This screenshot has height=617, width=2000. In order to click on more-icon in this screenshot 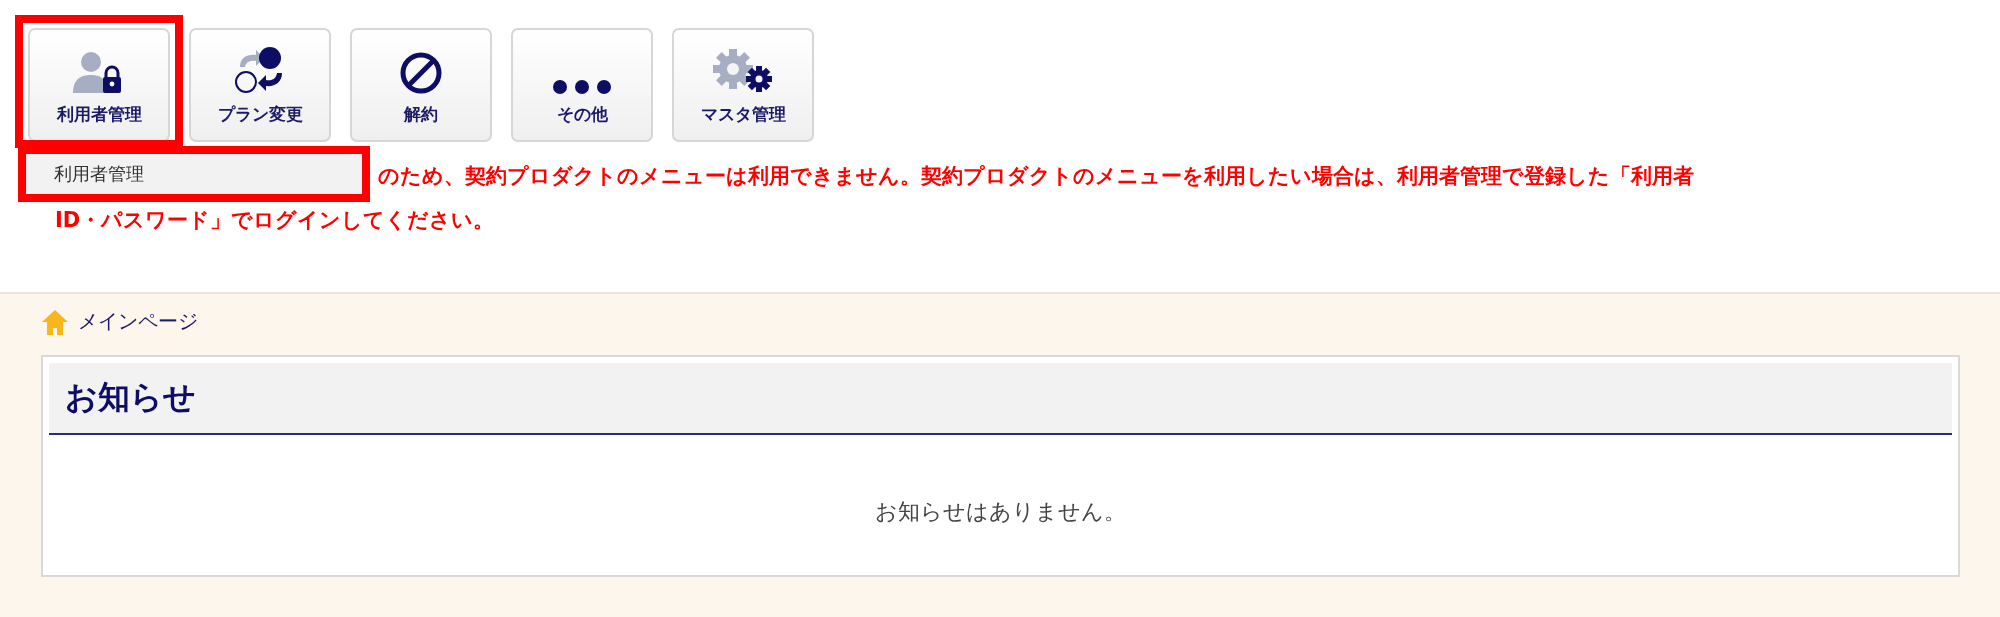, I will do `click(582, 87)`.